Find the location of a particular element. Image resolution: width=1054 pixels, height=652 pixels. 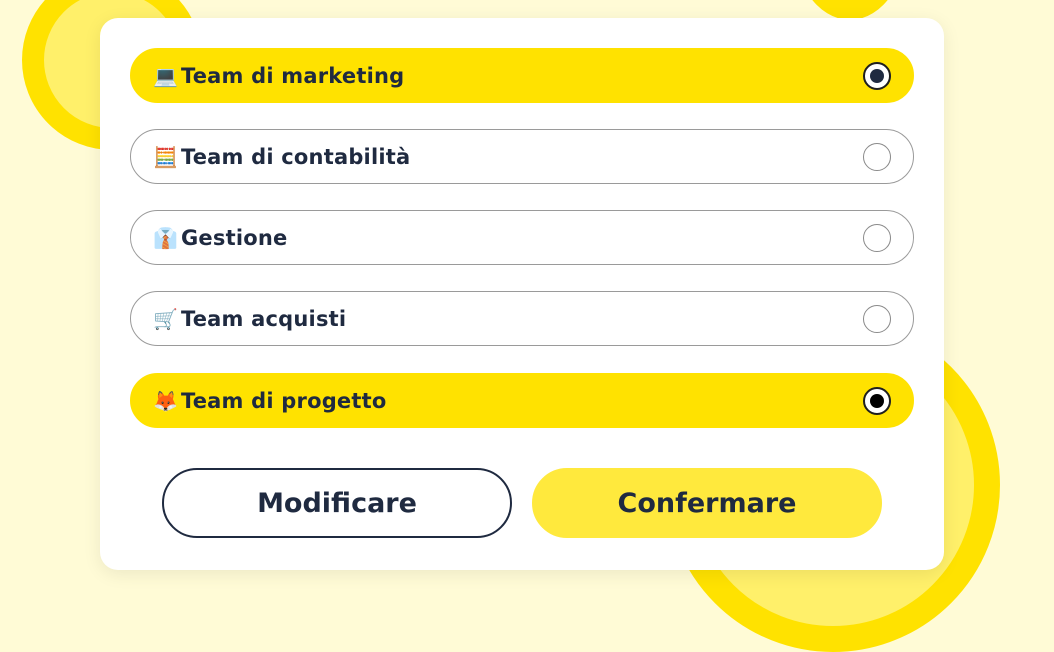

fox-icon: 🦊 is located at coordinates (165, 400).